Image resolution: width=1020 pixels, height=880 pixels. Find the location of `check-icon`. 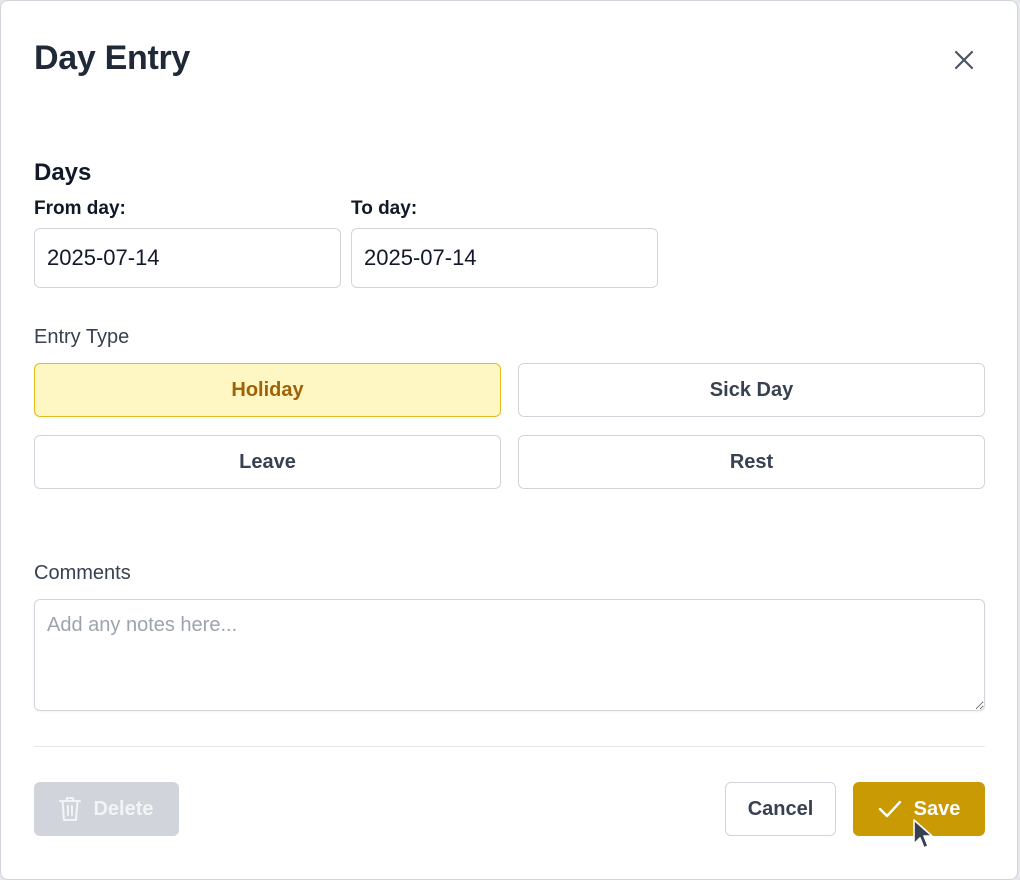

check-icon is located at coordinates (889, 809).